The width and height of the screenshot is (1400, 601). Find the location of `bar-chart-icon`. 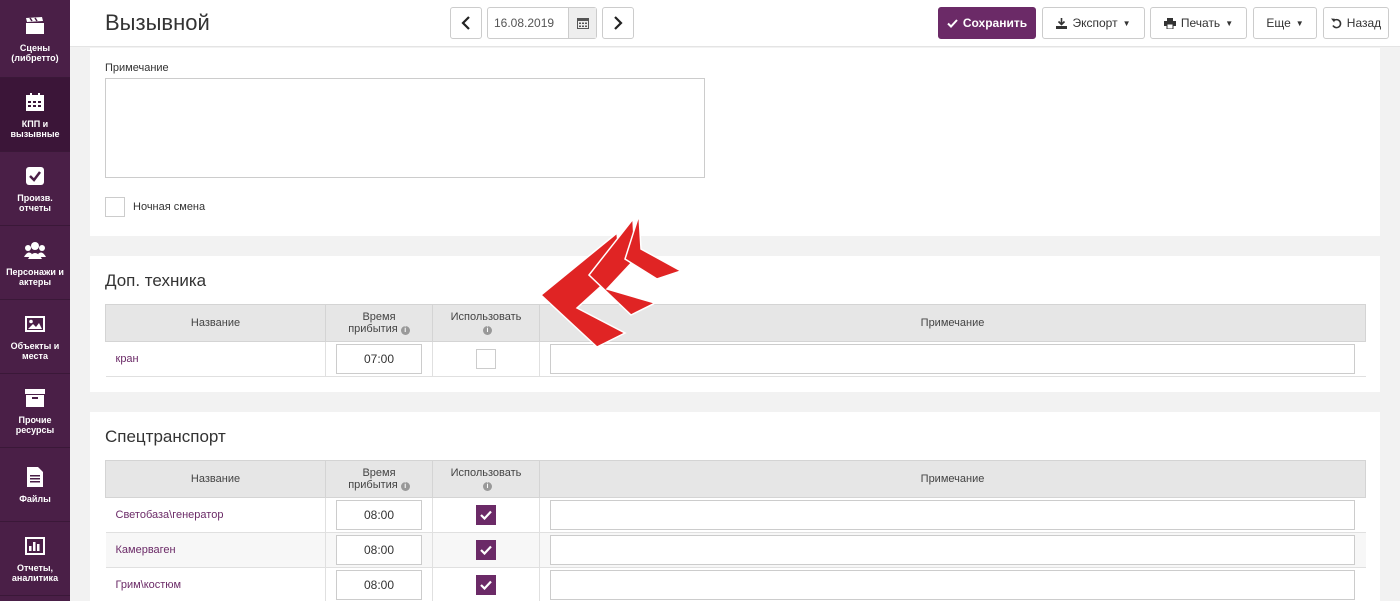

bar-chart-icon is located at coordinates (35, 546).